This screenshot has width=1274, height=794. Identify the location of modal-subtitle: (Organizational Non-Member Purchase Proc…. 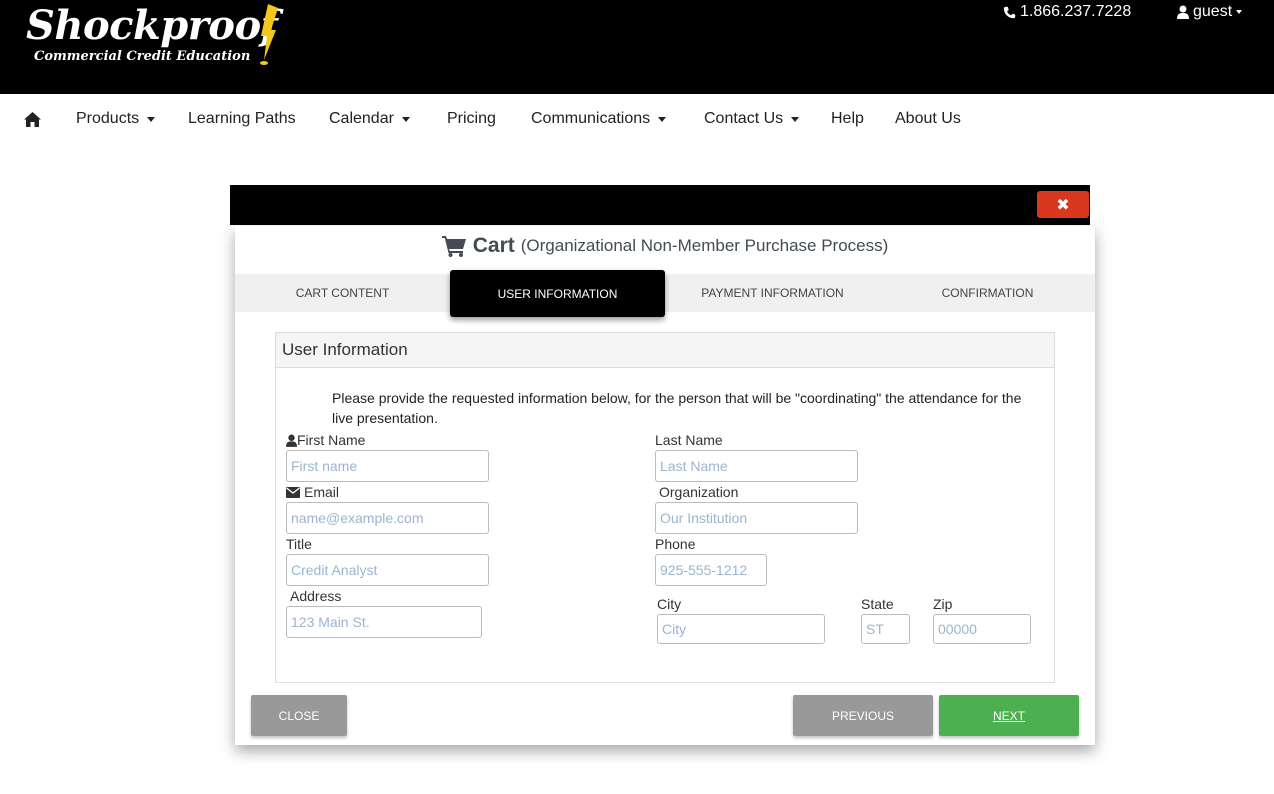
(704, 245).